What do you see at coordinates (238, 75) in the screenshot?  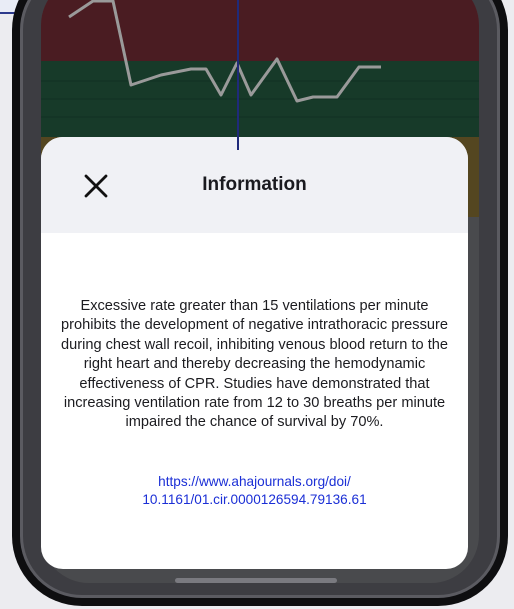 I see `callout-line` at bounding box center [238, 75].